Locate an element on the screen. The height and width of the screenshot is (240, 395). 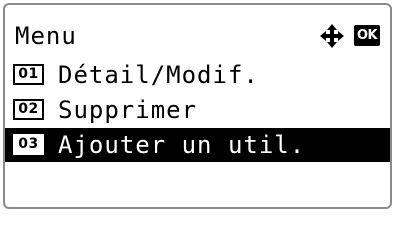
menu-item-label: Détail/Modif. is located at coordinates (158, 75).